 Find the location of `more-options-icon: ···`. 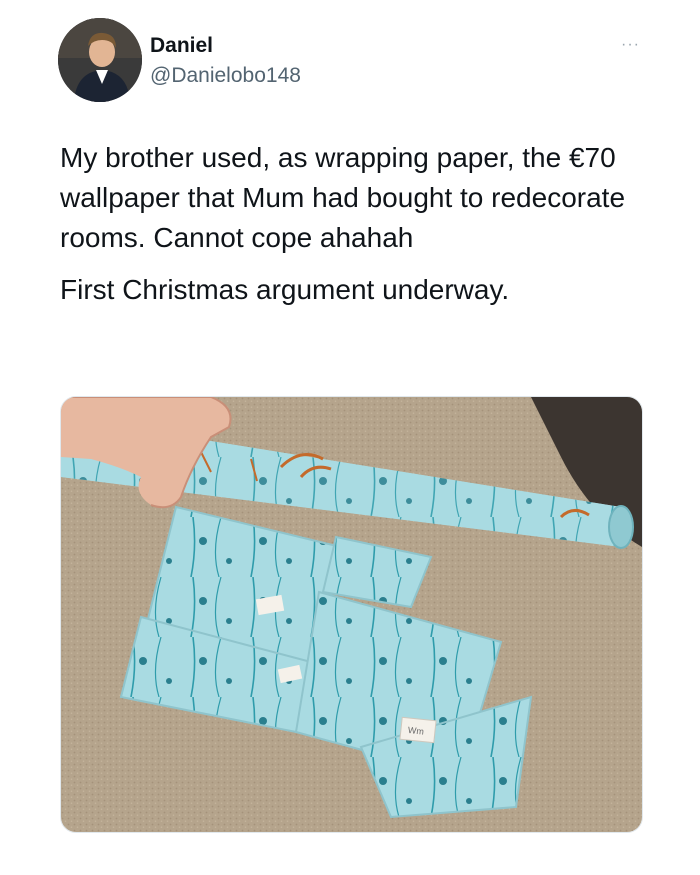

more-options-icon: ··· is located at coordinates (630, 45).